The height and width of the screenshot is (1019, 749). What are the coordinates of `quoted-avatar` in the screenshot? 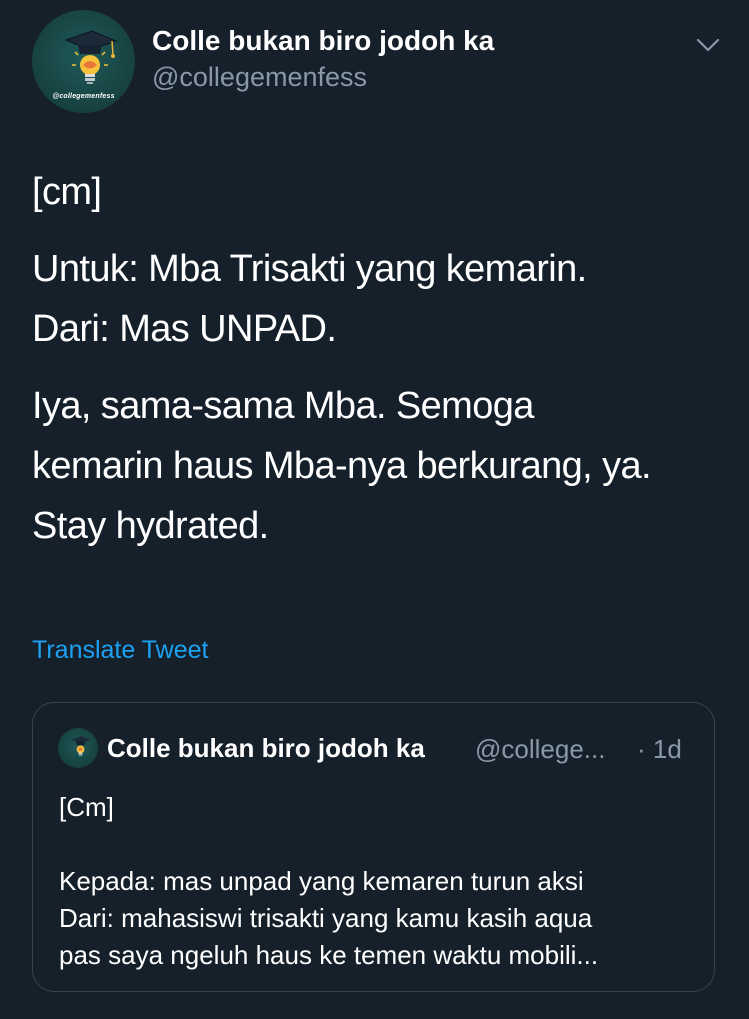 It's located at (78, 748).